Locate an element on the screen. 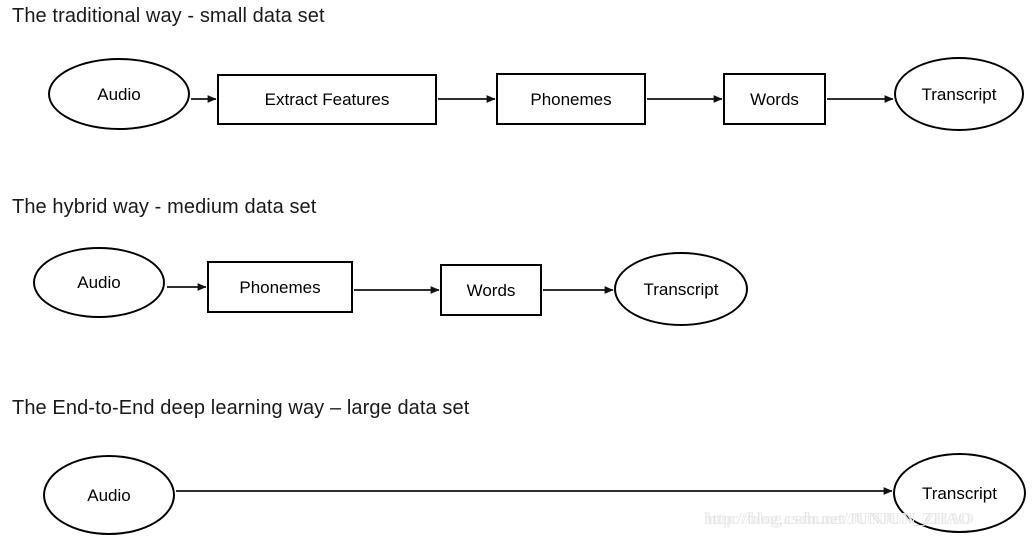 This screenshot has width=1034, height=544. node-row1-transcript: Transcript is located at coordinates (959, 94).